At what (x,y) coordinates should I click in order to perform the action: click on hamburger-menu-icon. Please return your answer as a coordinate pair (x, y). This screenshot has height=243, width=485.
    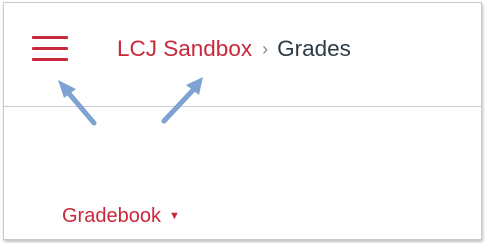
    Looking at the image, I should click on (51, 49).